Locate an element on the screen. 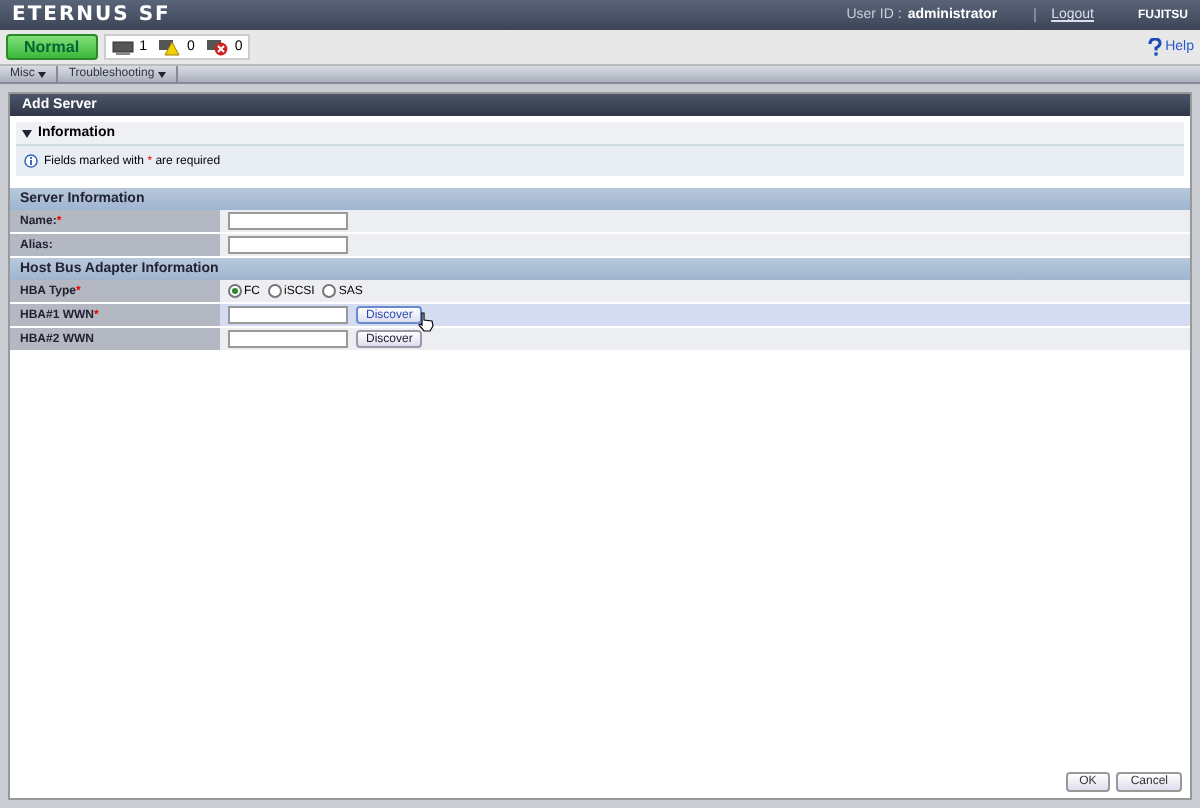 The height and width of the screenshot is (808, 1200). product-logo: ETERNUS SF is located at coordinates (91, 15).